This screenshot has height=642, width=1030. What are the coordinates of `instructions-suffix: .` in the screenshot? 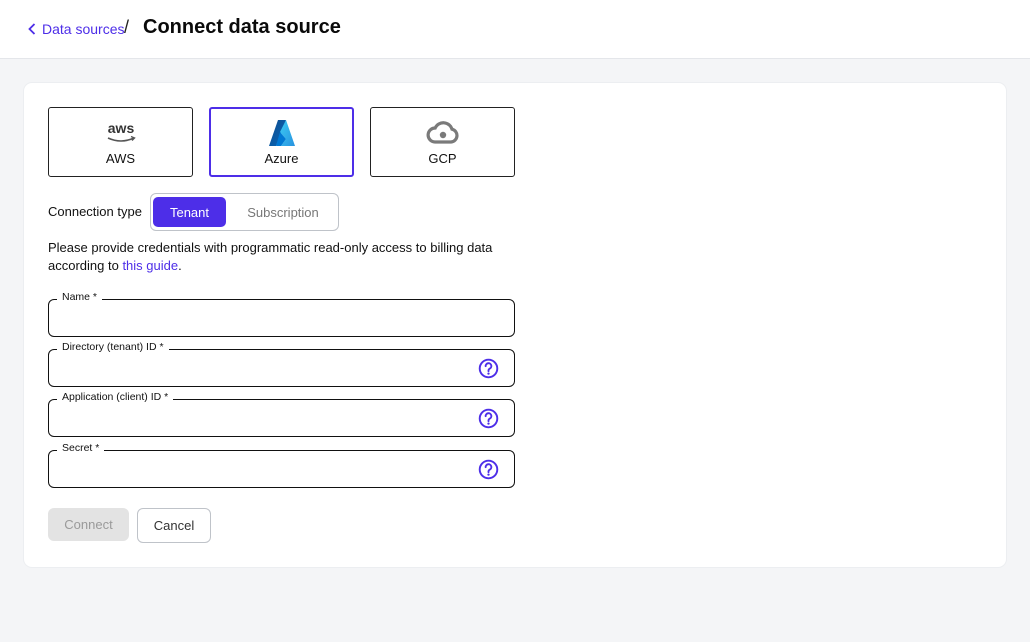 It's located at (180, 265).